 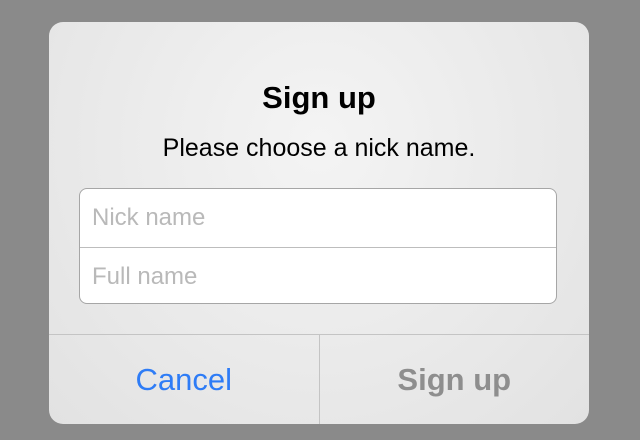 What do you see at coordinates (318, 275) in the screenshot?
I see `full-name-input` at bounding box center [318, 275].